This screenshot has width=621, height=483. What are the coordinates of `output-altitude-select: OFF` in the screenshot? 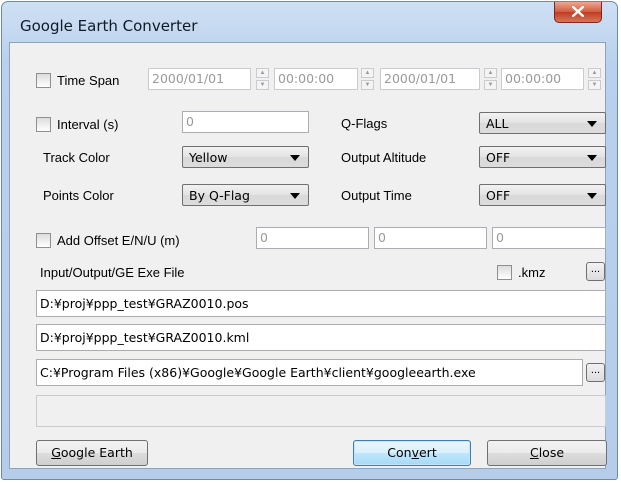 It's located at (542, 157).